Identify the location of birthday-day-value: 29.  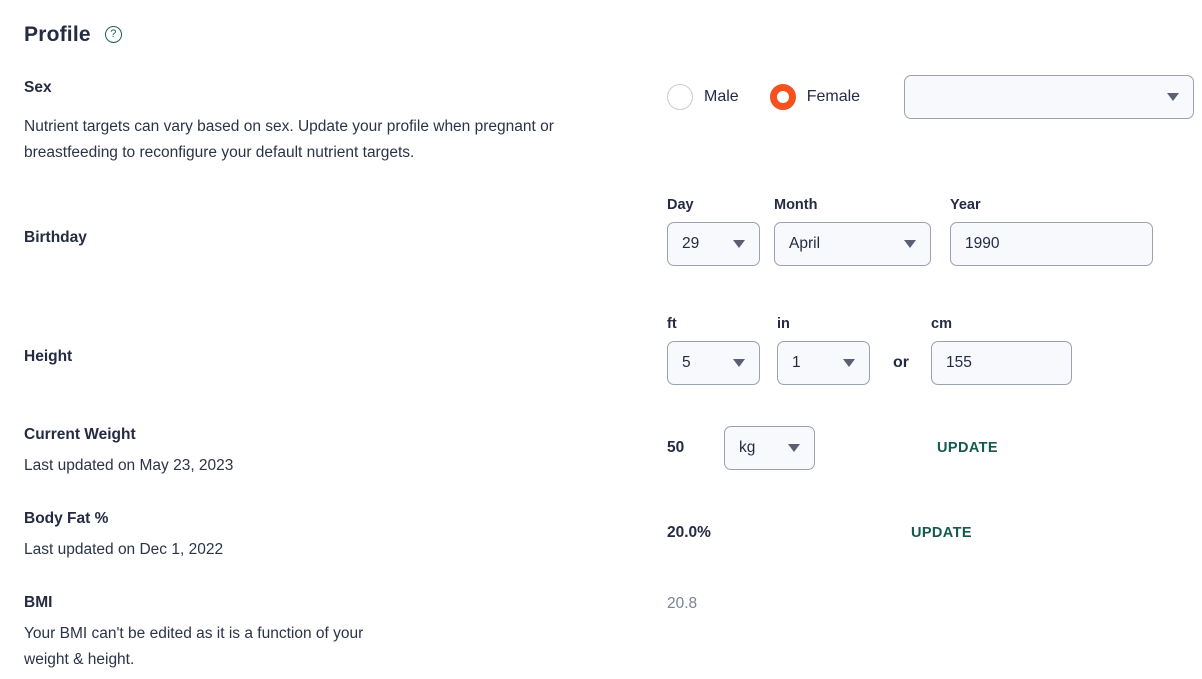
(691, 244).